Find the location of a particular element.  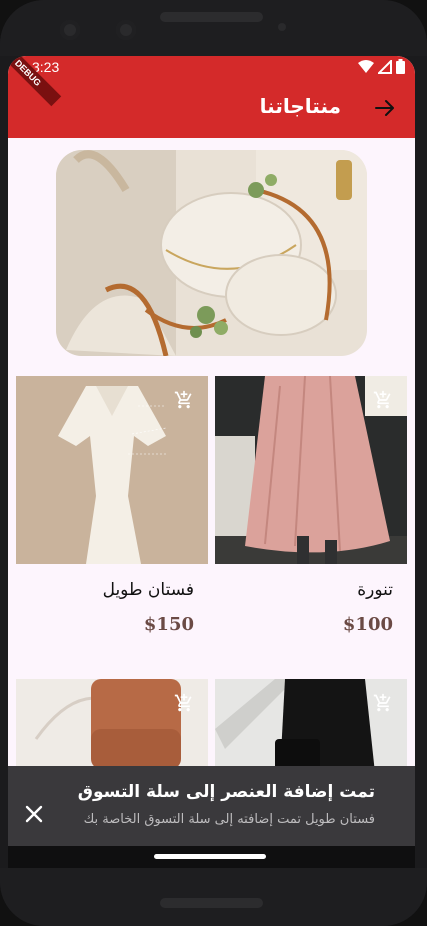

device-speaker is located at coordinates (211, 17).